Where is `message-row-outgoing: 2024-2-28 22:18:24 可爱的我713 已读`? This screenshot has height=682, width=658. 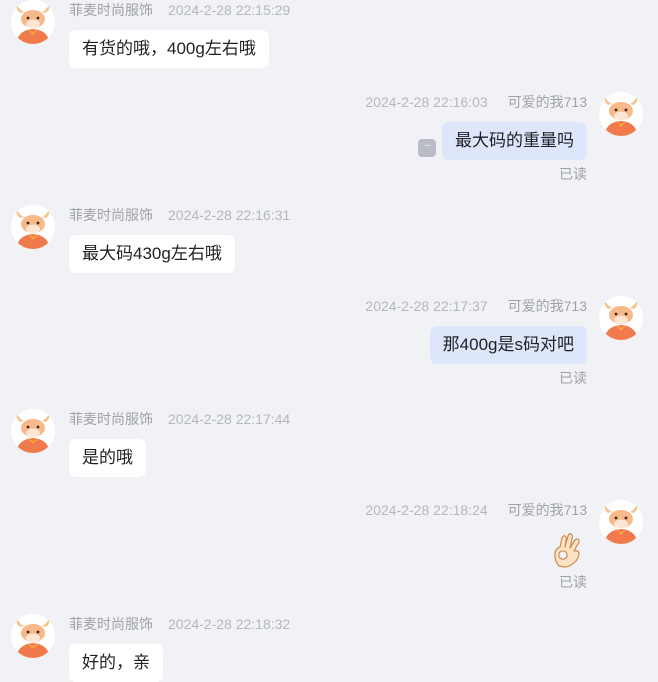
message-row-outgoing: 2024-2-28 22:18:24 可爱的我713 已读 is located at coordinates (329, 550).